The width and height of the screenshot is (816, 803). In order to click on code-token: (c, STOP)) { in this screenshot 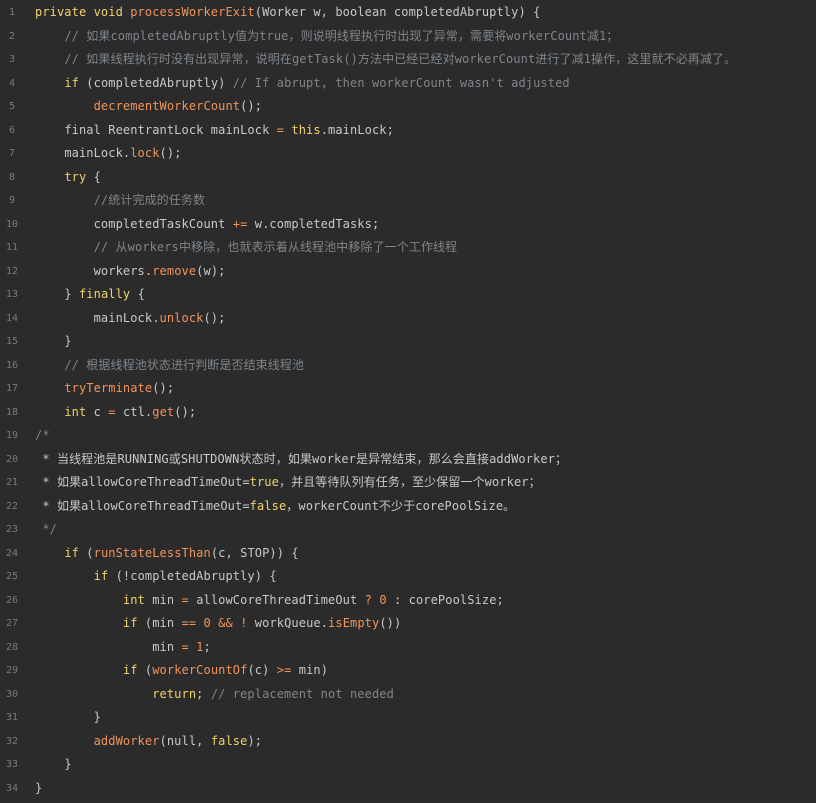, I will do `click(254, 552)`.